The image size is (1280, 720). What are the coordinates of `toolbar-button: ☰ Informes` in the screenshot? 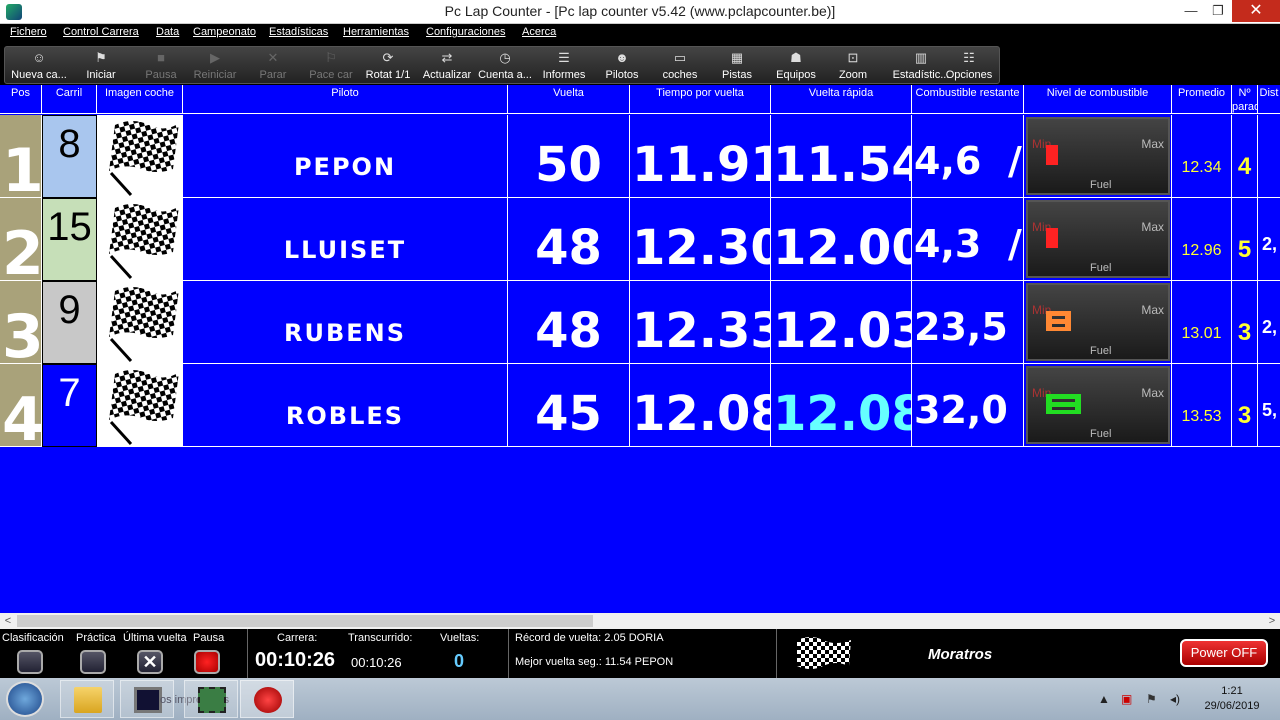 It's located at (564, 66).